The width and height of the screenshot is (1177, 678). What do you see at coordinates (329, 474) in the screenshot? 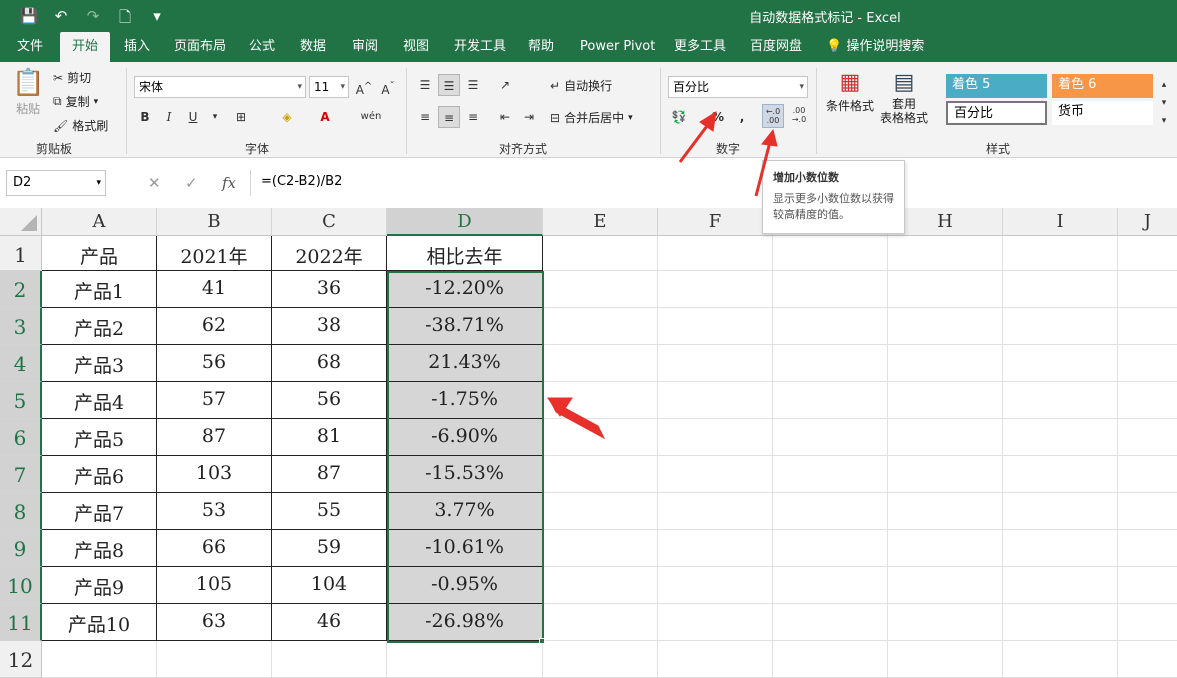
I see `cell-c7: 87` at bounding box center [329, 474].